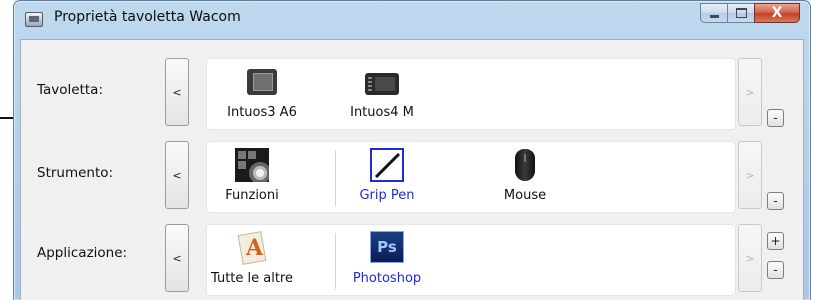  I want to click on title-bar: Proprietà tavoletta Wacom X, so click(412, 20).